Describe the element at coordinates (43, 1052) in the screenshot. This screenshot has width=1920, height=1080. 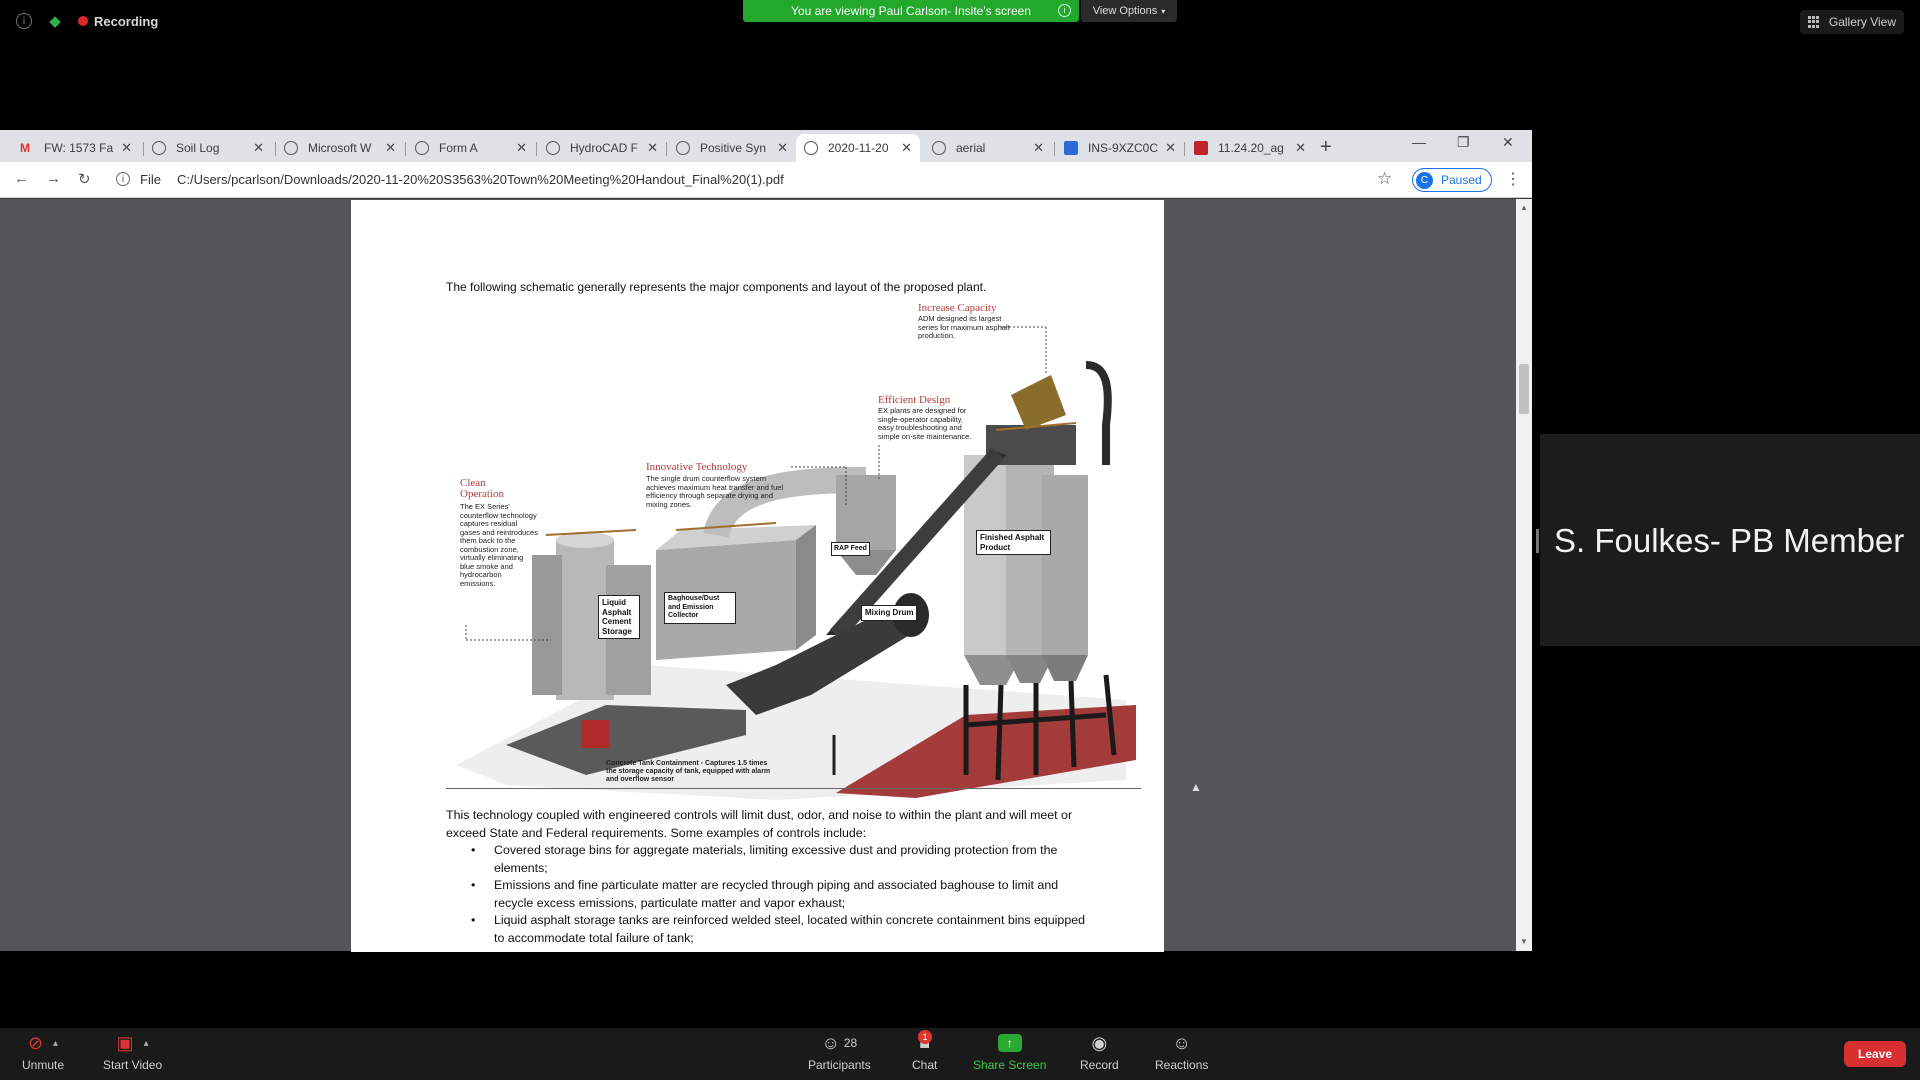
I see `unmute-button: ⊘ ▴ Unmute` at that location.